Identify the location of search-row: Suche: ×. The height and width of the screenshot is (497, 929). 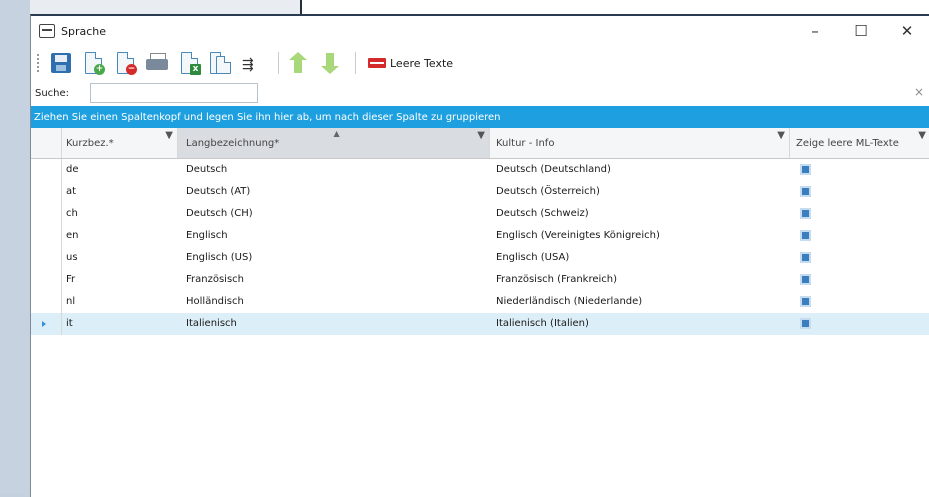
(480, 93).